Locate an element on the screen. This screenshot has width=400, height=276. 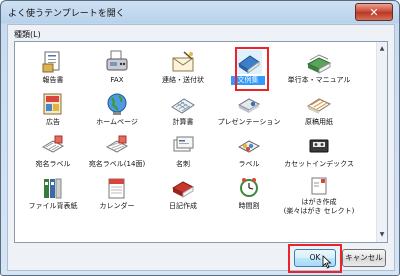
item-label: 計算書 is located at coordinates (183, 122).